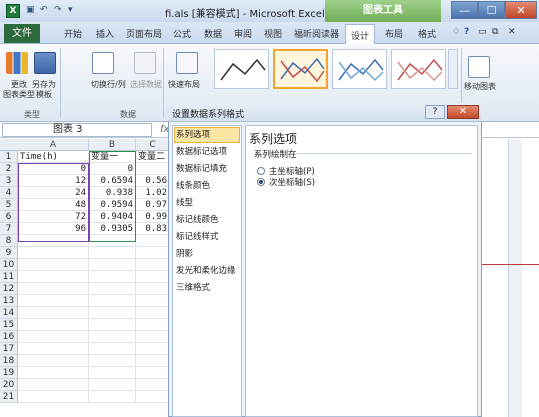 This screenshot has height=417, width=539. I want to click on move-chart-button, so click(479, 67).